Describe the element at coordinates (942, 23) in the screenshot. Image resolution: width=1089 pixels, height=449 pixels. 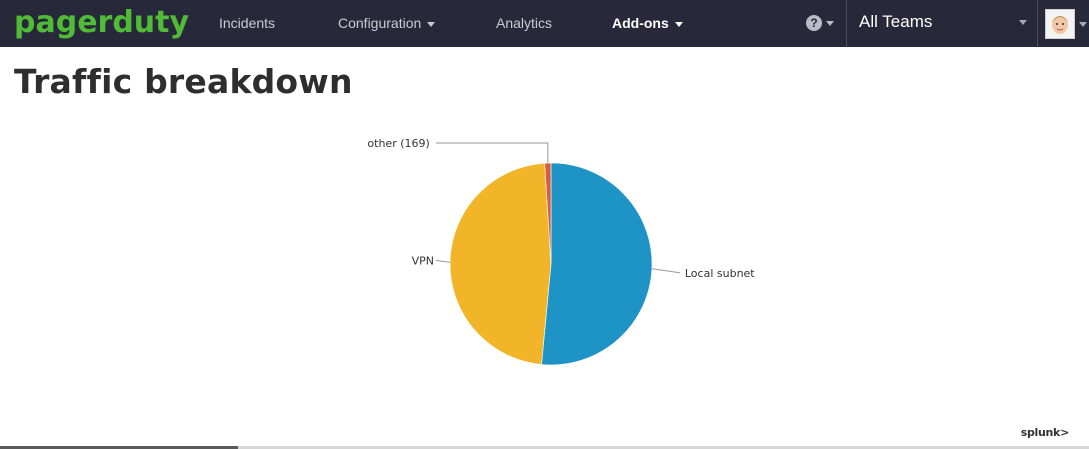
I see `teams-selector: All Teams` at that location.